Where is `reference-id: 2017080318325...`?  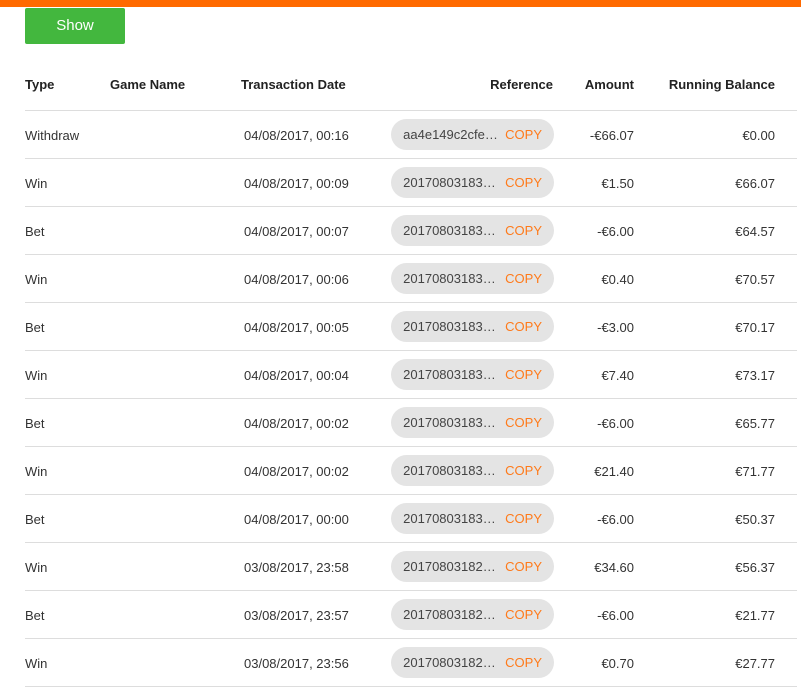 reference-id: 2017080318325... is located at coordinates (452, 422).